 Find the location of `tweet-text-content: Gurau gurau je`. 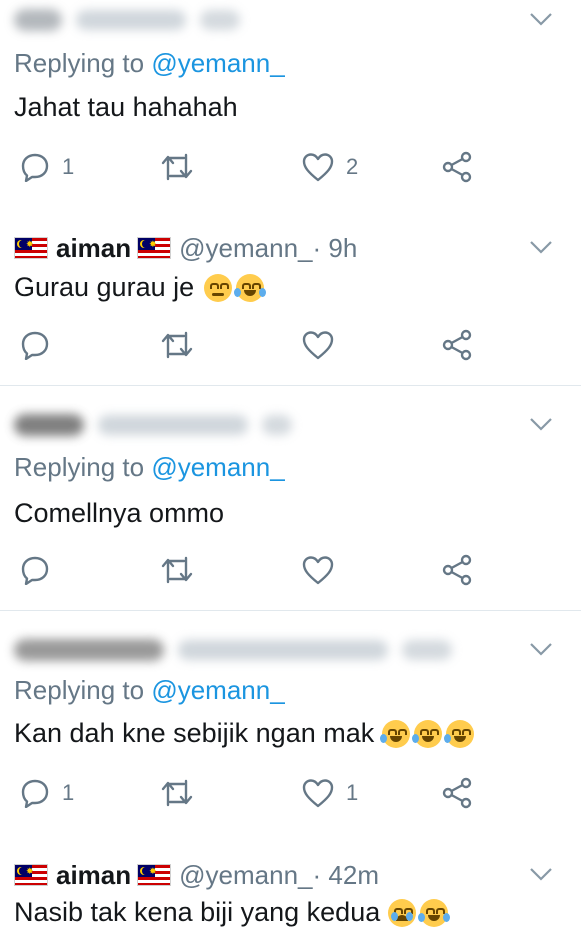

tweet-text-content: Gurau gurau je is located at coordinates (104, 287).